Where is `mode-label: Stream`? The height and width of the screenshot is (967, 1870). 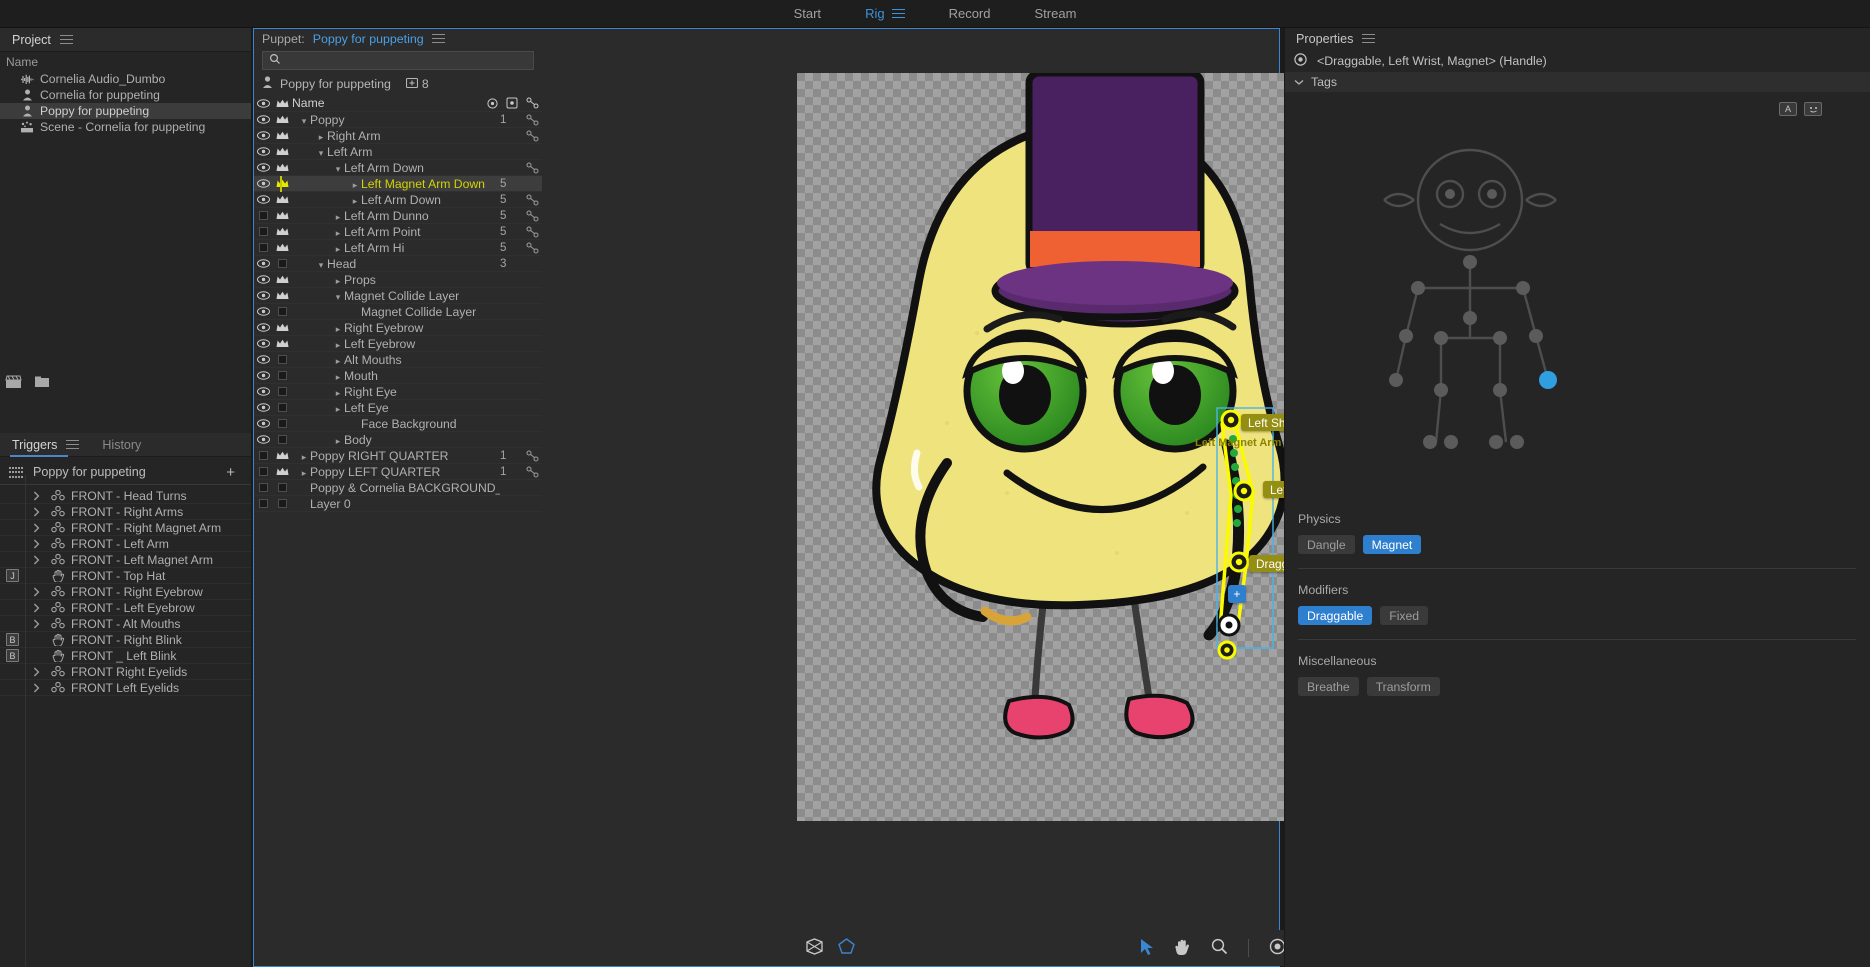
mode-label: Stream is located at coordinates (1056, 13).